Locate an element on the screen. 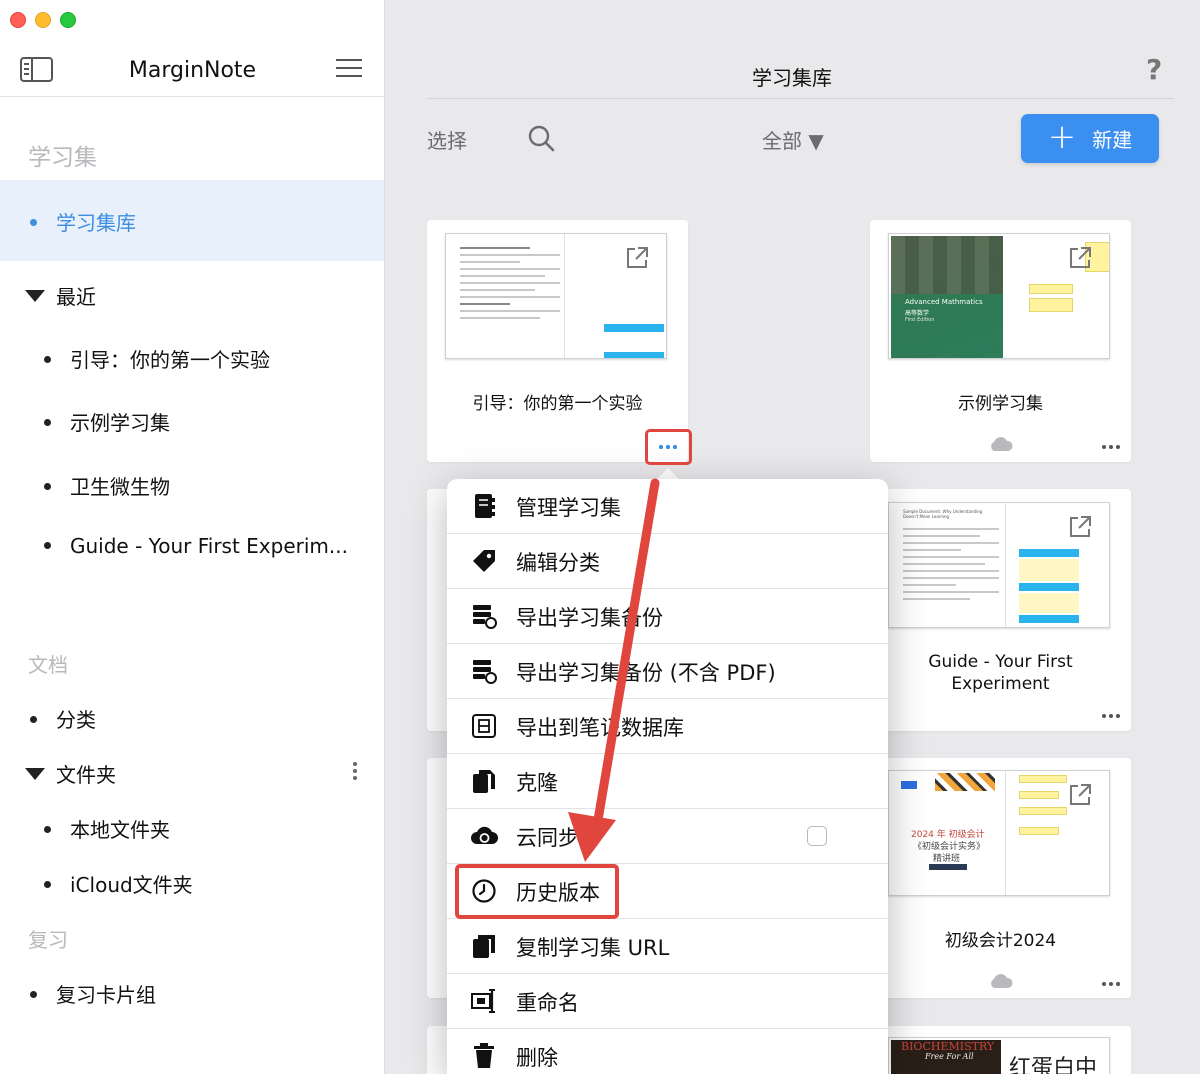  sidebar-folder-item: iCloud文件夹 is located at coordinates (118, 883).